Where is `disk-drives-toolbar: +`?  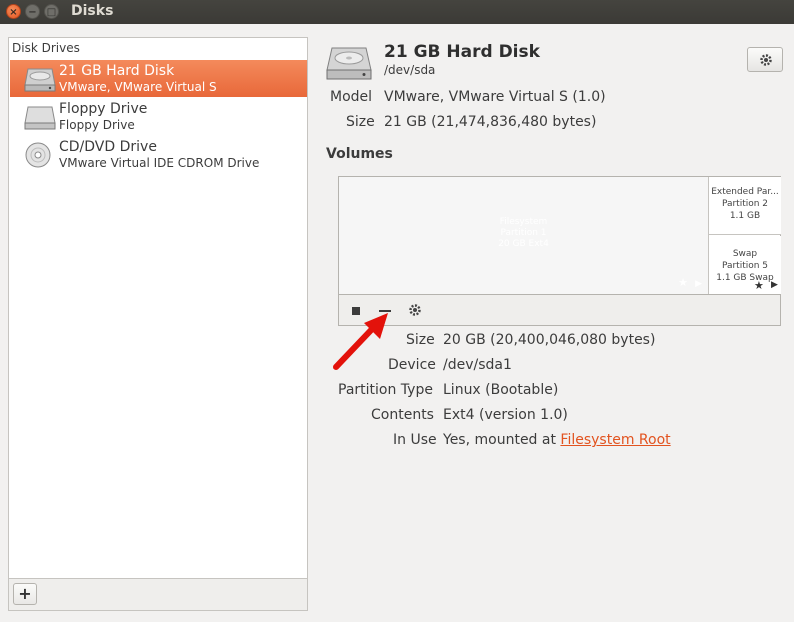
disk-drives-toolbar: + is located at coordinates (158, 595).